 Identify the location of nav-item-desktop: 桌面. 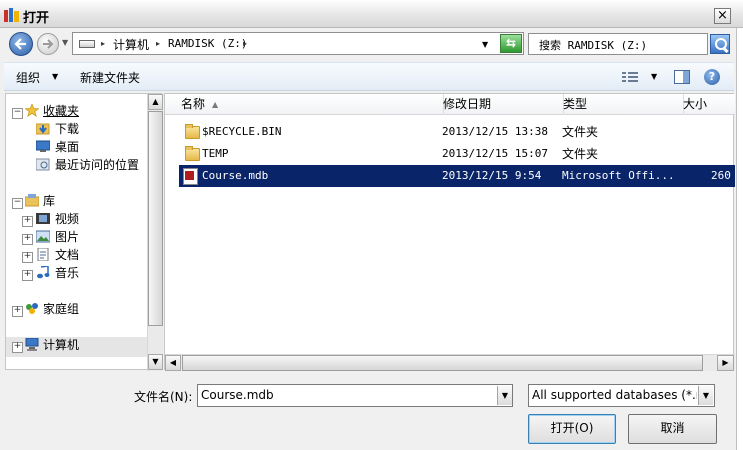
(67, 147).